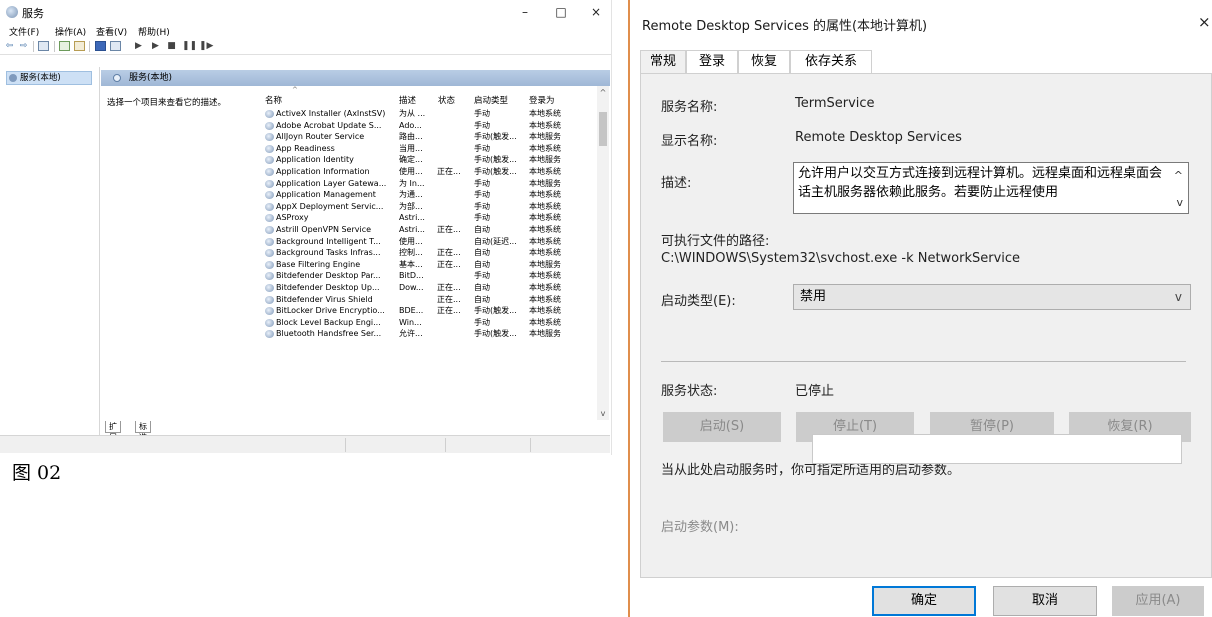 The width and height of the screenshot is (1212, 617). Describe the element at coordinates (432, 126) in the screenshot. I see `table-row: Adobe Acrobat Update S... Ado... 手动 本地系统` at that location.